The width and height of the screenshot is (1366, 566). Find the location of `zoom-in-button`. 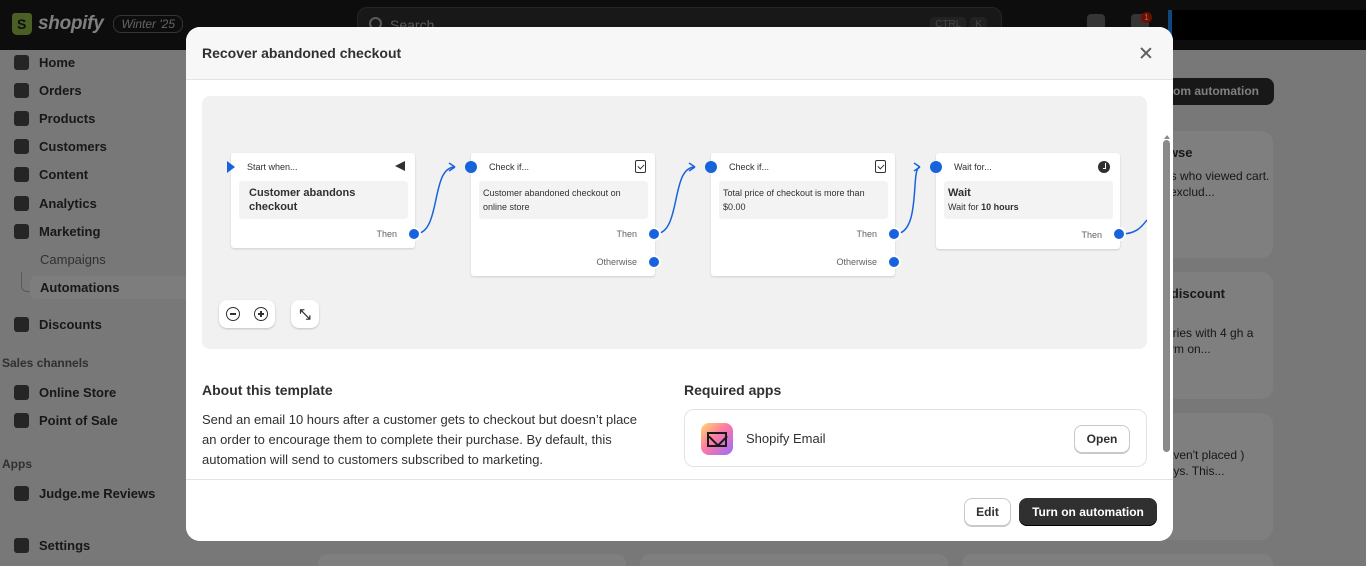

zoom-in-button is located at coordinates (261, 314).